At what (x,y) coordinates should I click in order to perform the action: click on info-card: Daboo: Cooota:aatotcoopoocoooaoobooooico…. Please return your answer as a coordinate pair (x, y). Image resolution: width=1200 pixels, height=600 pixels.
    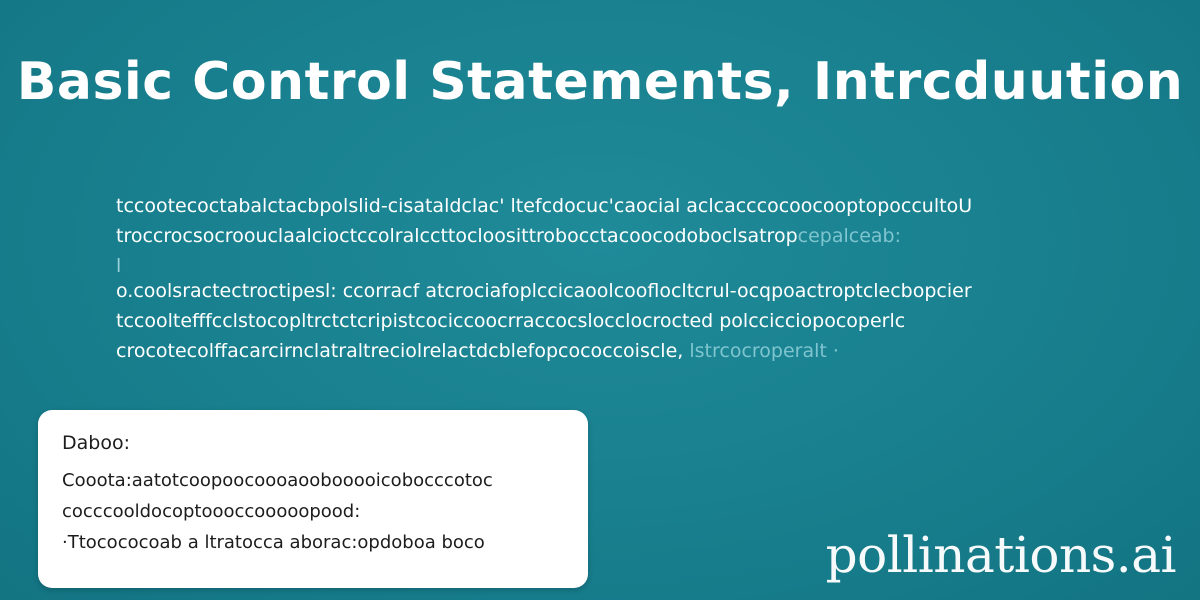
    Looking at the image, I should click on (313, 499).